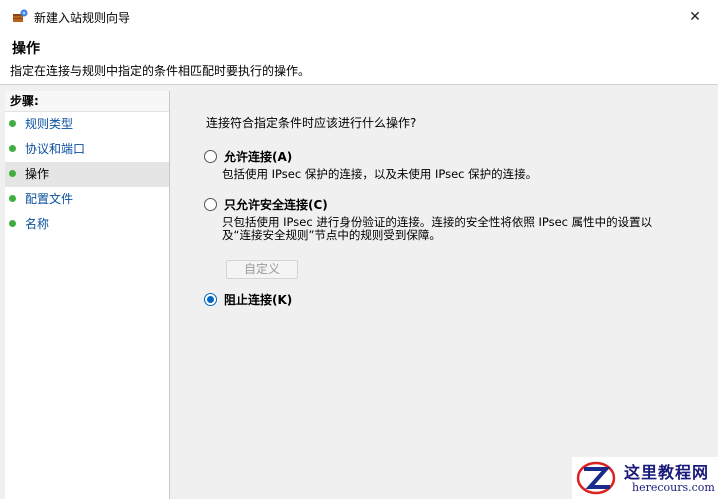 This screenshot has width=718, height=499. I want to click on title-bar: 新建入站规则向导 ✕, so click(359, 16).